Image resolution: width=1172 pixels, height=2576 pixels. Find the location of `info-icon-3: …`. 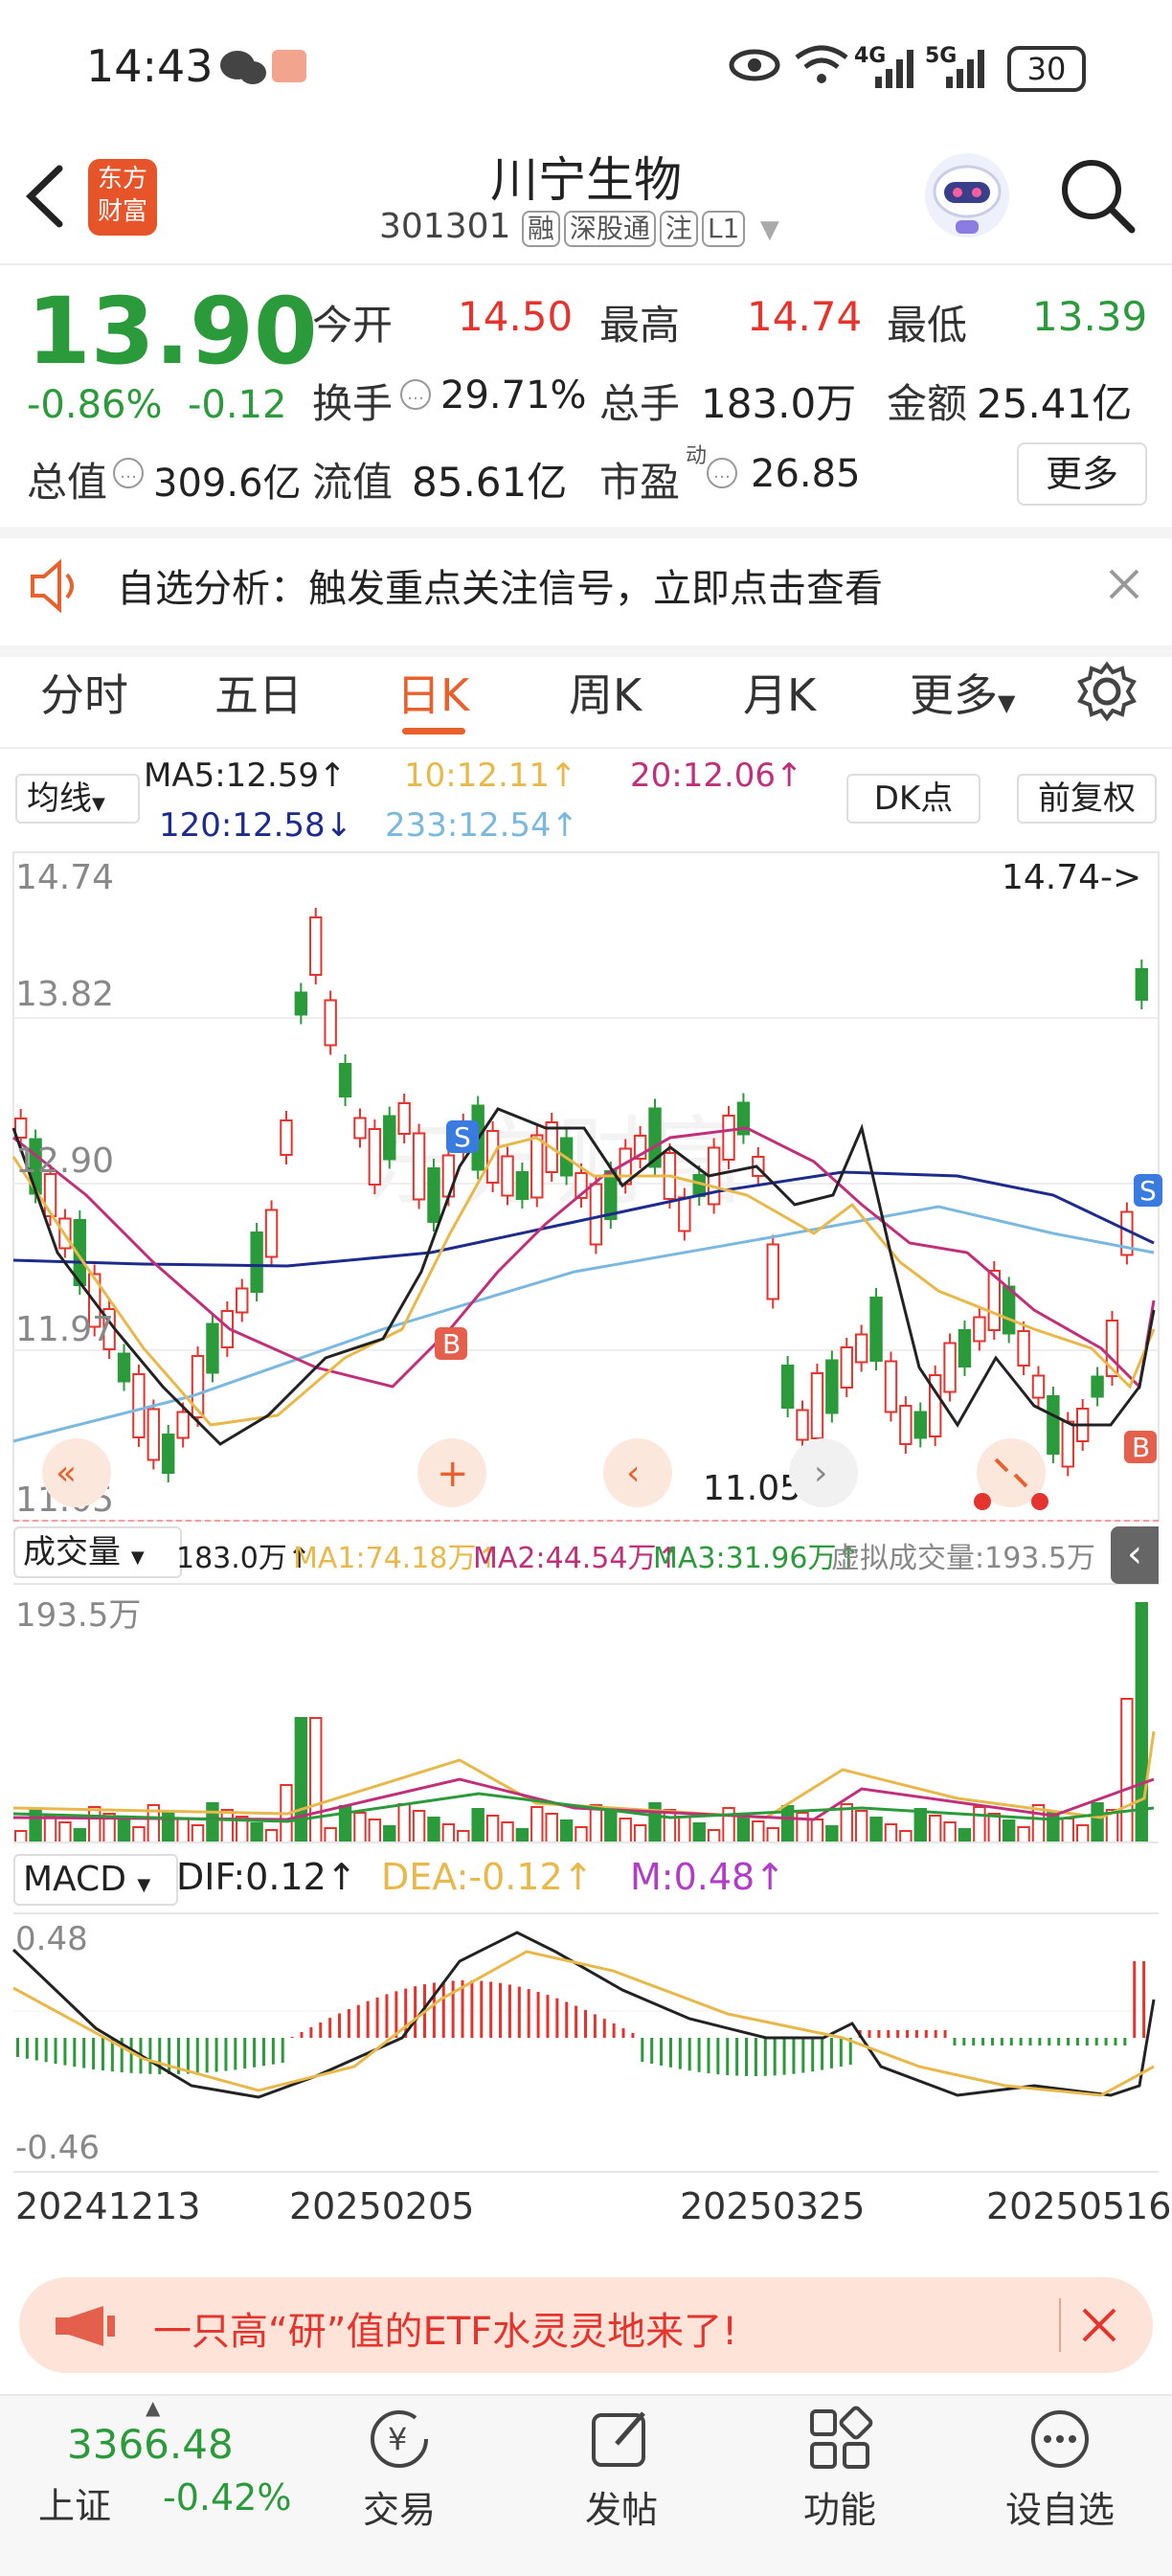

info-icon-3: … is located at coordinates (722, 473).